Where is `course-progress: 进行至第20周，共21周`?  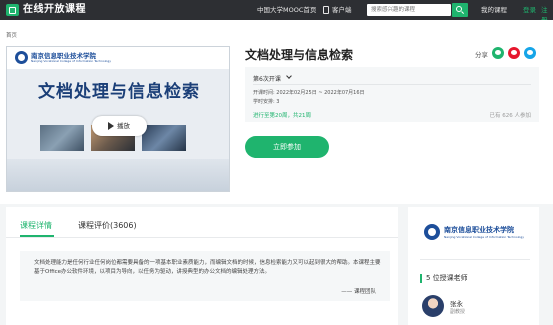 course-progress: 进行至第20周，共21周 is located at coordinates (282, 116).